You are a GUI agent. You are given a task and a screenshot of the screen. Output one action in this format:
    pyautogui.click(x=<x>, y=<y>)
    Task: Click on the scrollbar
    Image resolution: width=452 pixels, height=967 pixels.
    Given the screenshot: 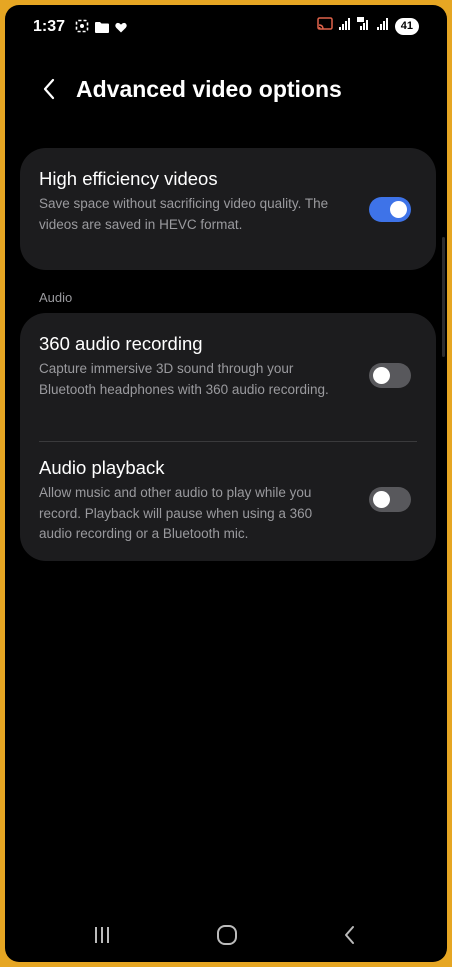 What is the action you would take?
    pyautogui.click(x=443, y=297)
    